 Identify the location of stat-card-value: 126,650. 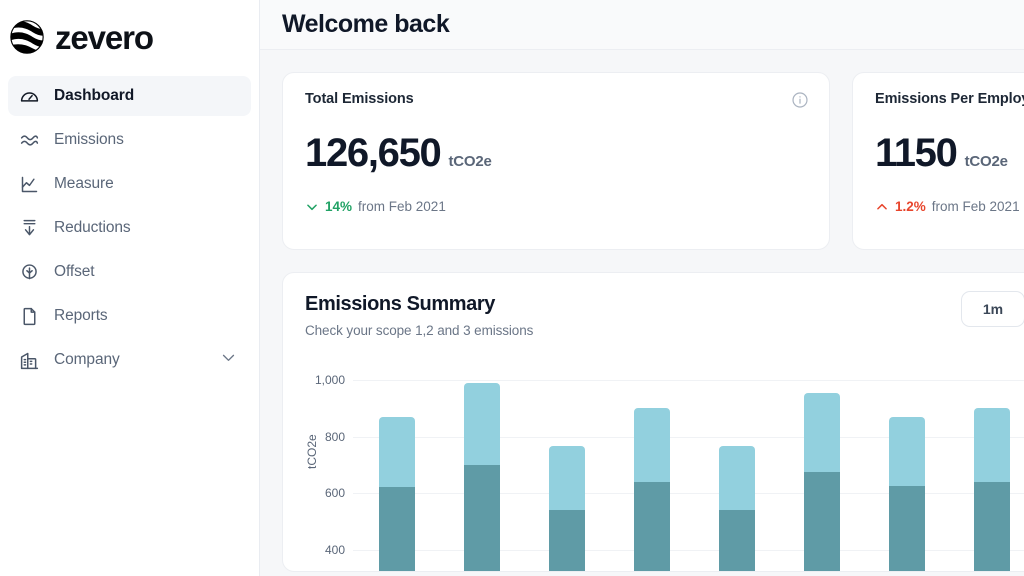
(373, 153).